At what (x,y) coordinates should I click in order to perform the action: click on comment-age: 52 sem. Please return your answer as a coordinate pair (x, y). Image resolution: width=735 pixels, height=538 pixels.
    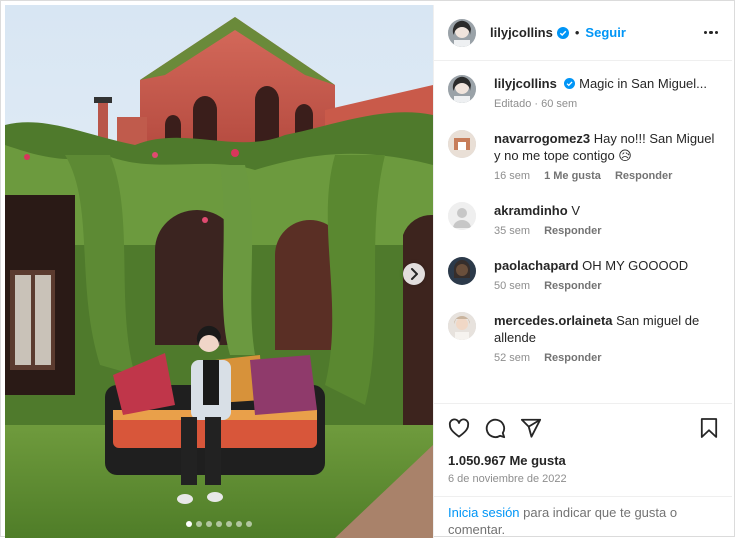
    Looking at the image, I should click on (512, 358).